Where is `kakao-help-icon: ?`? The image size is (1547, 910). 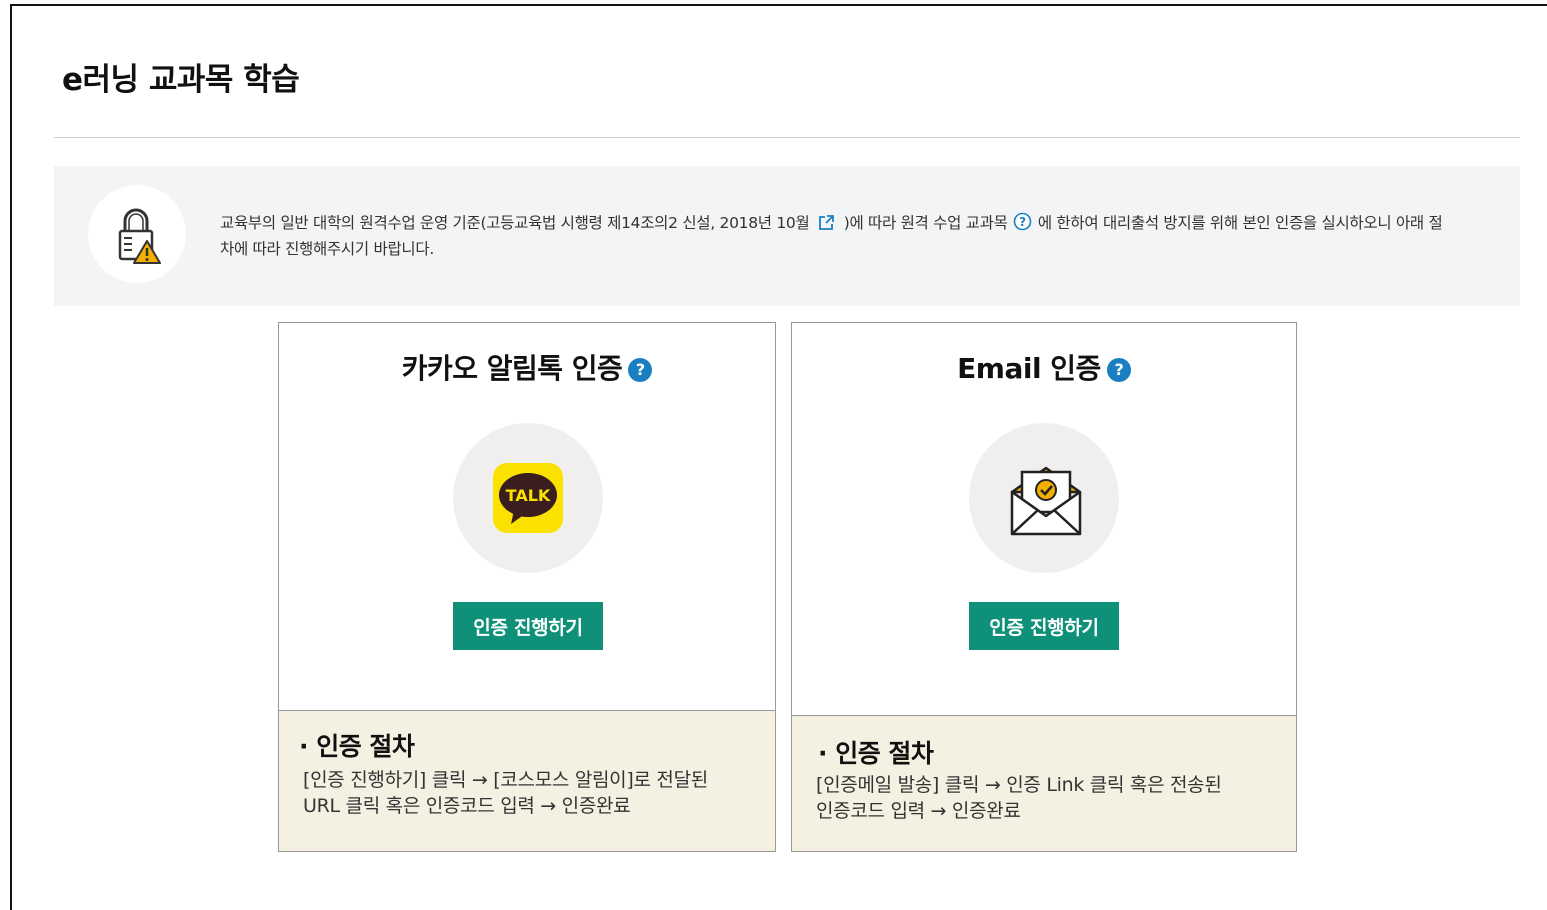 kakao-help-icon: ? is located at coordinates (640, 370).